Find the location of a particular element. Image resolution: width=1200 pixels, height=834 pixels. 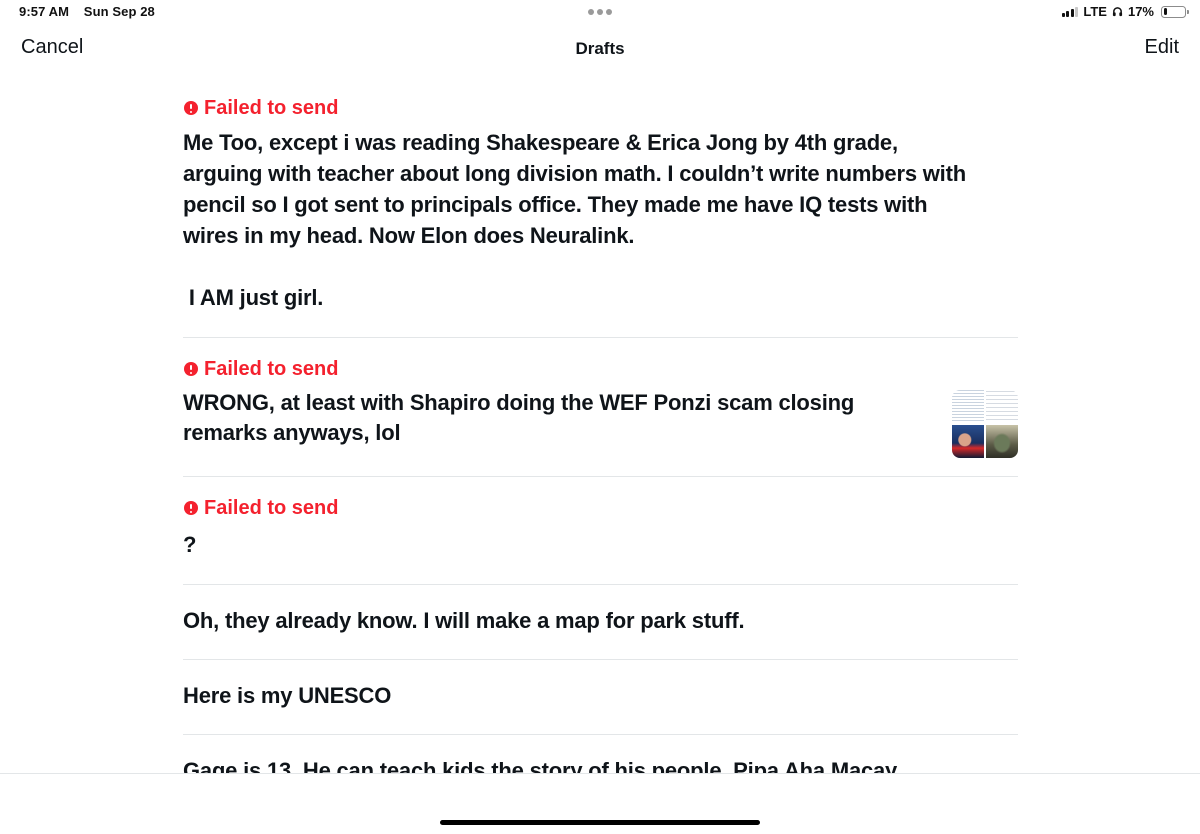

home-indicator is located at coordinates (600, 822).